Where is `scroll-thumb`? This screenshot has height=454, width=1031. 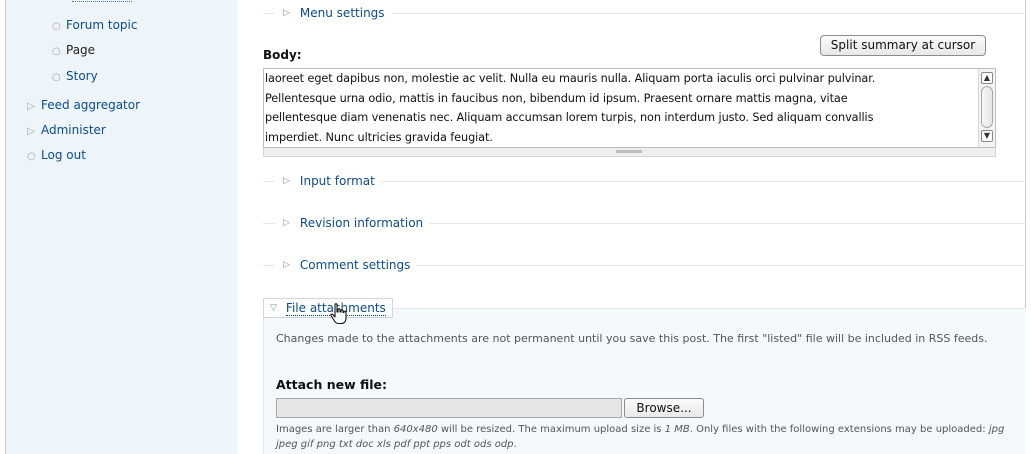 scroll-thumb is located at coordinates (987, 107).